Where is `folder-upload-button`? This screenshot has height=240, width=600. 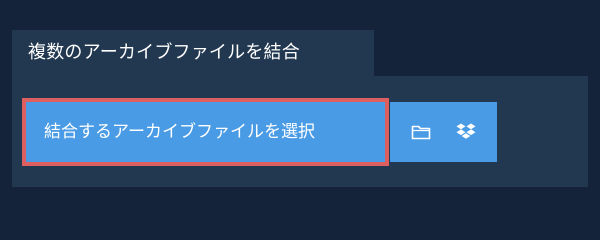
folder-upload-button is located at coordinates (421, 132).